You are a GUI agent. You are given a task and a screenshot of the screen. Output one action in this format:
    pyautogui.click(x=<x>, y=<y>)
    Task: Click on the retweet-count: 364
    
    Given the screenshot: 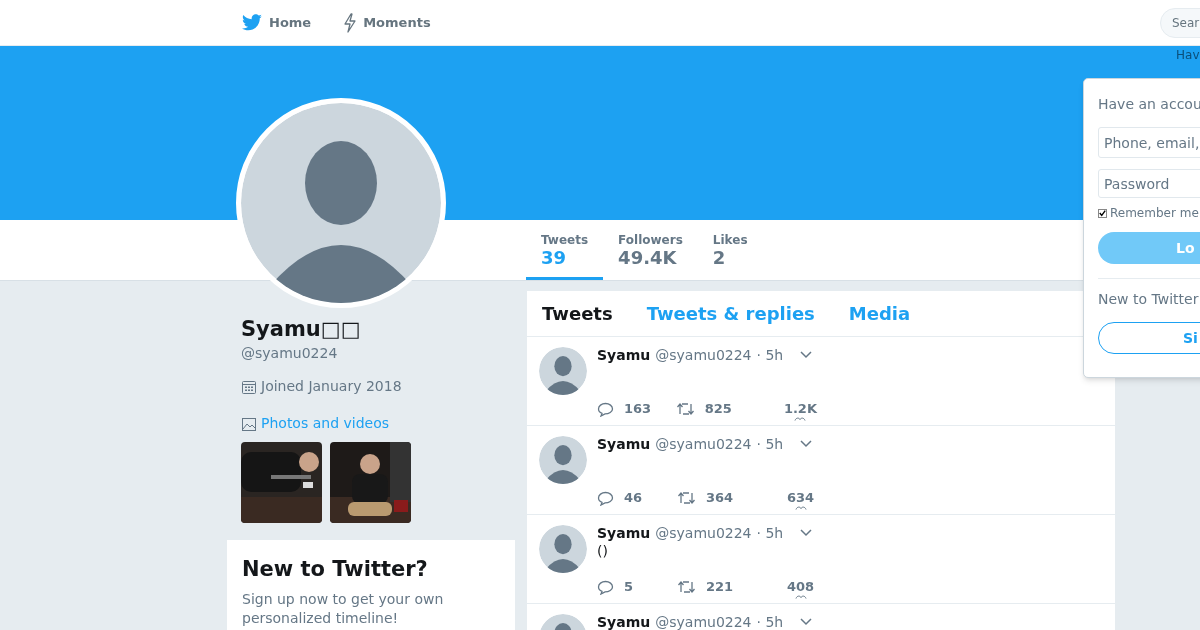 What is the action you would take?
    pyautogui.click(x=720, y=498)
    